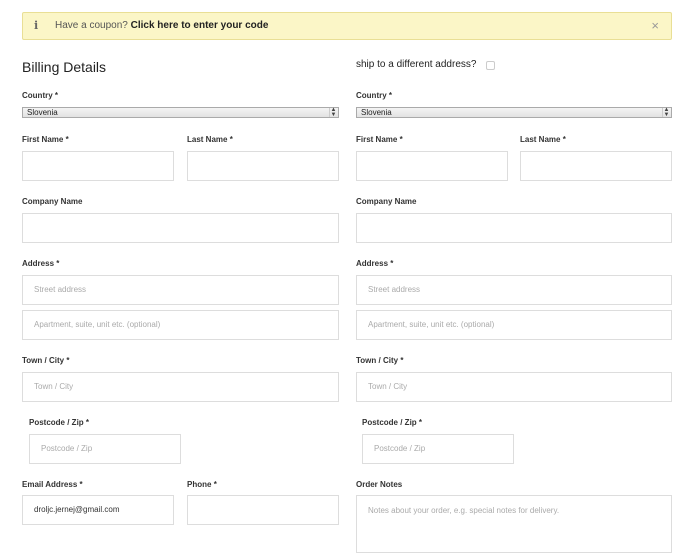 The width and height of the screenshot is (700, 554). Describe the element at coordinates (490, 65) in the screenshot. I see `ship-different-checkbox` at that location.